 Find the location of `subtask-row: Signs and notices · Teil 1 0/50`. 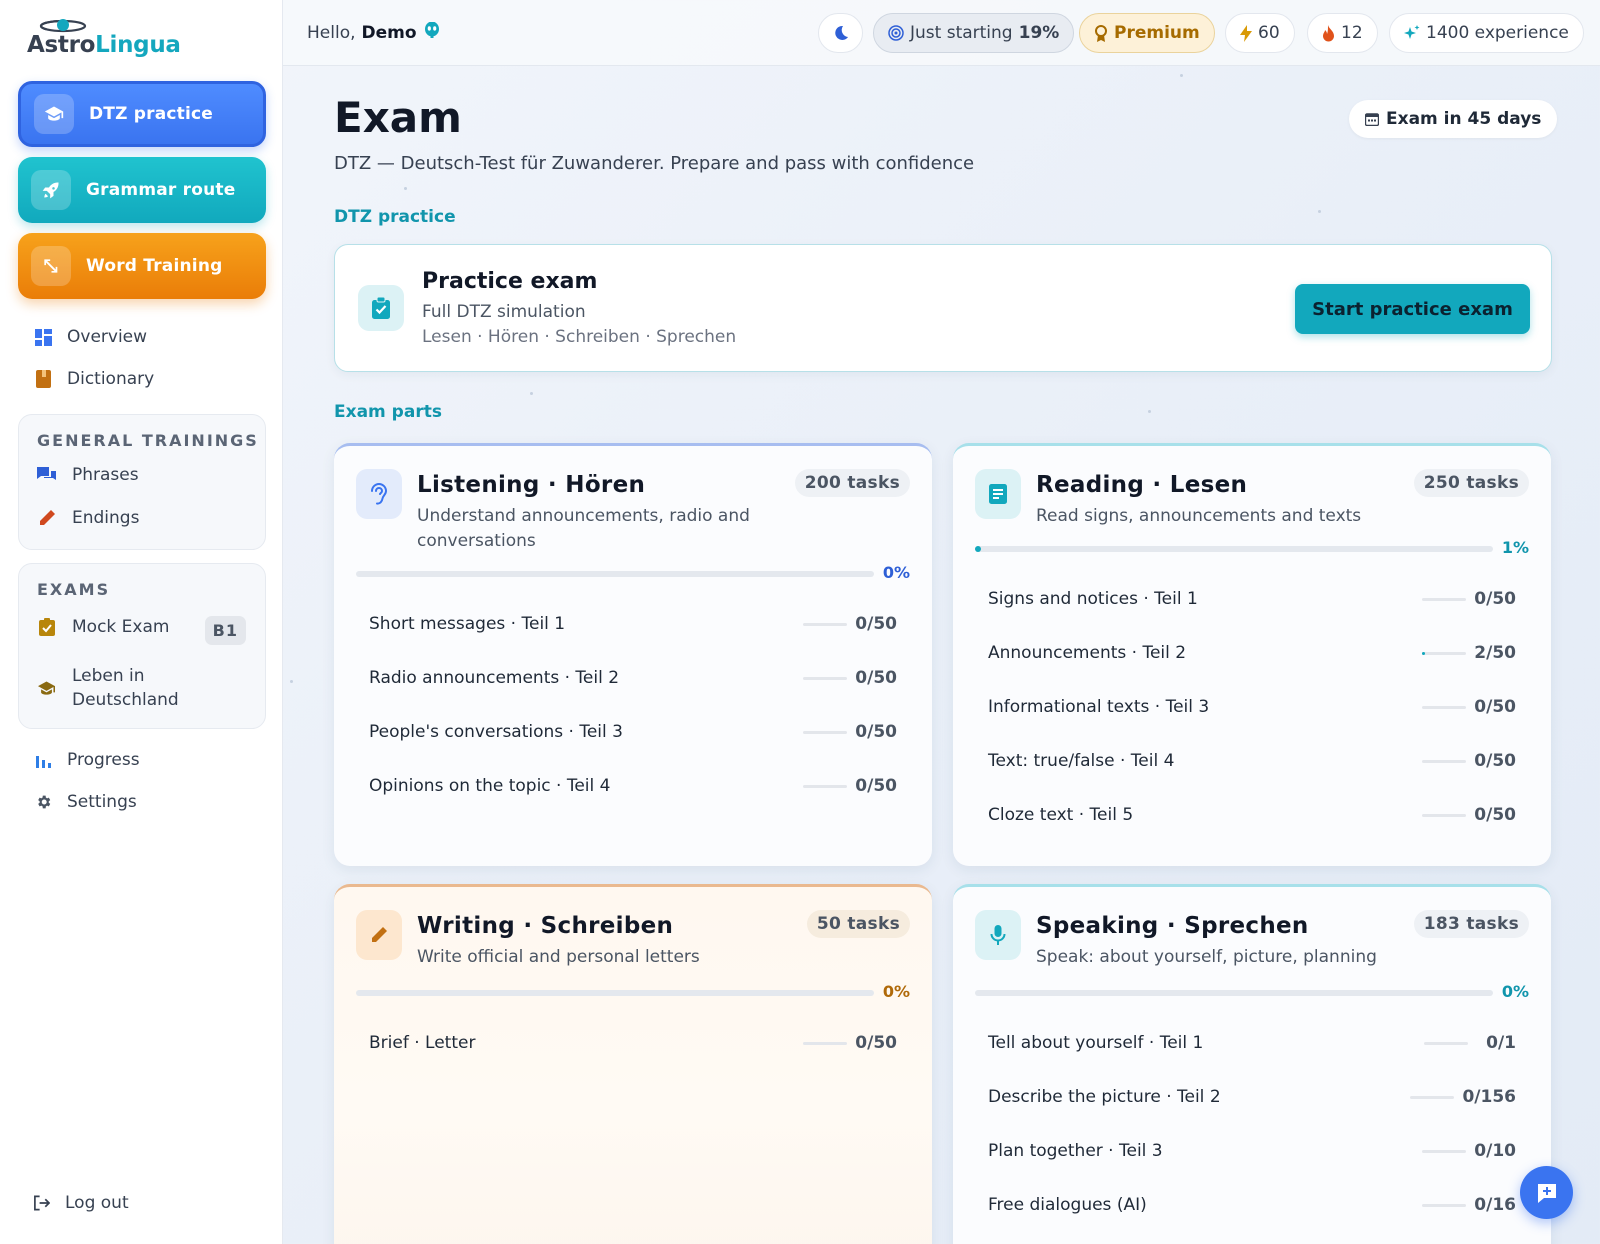

subtask-row: Signs and notices · Teil 1 0/50 is located at coordinates (1252, 599).